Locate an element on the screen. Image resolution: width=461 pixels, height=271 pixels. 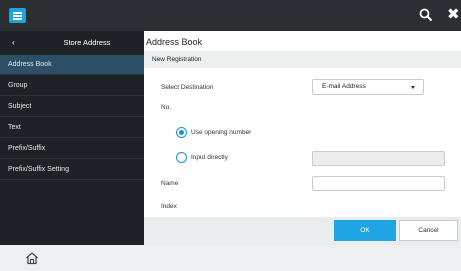
destination-select-value: E-mail Address is located at coordinates (344, 86).